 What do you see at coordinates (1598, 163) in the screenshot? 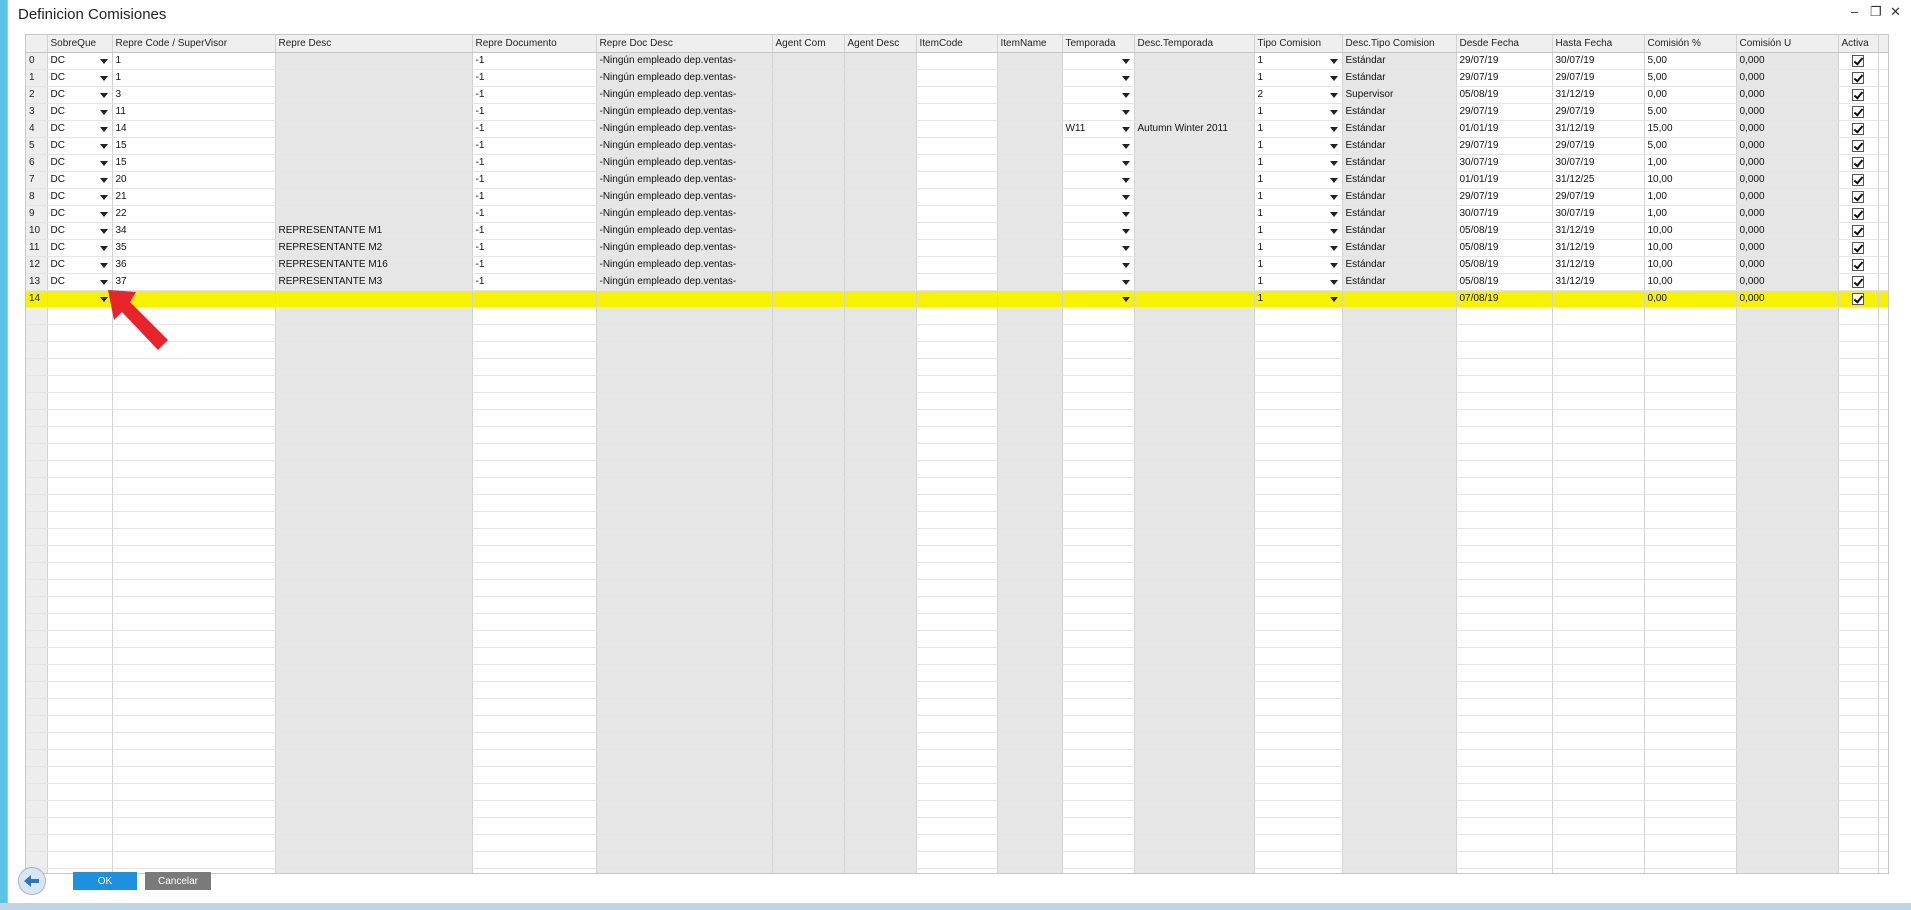
I see `cell-hasta: 30/07/19` at bounding box center [1598, 163].